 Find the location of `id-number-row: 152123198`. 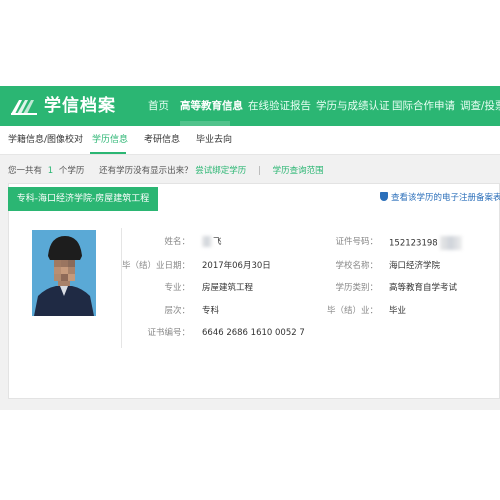

id-number-row: 152123198 is located at coordinates (425, 243).